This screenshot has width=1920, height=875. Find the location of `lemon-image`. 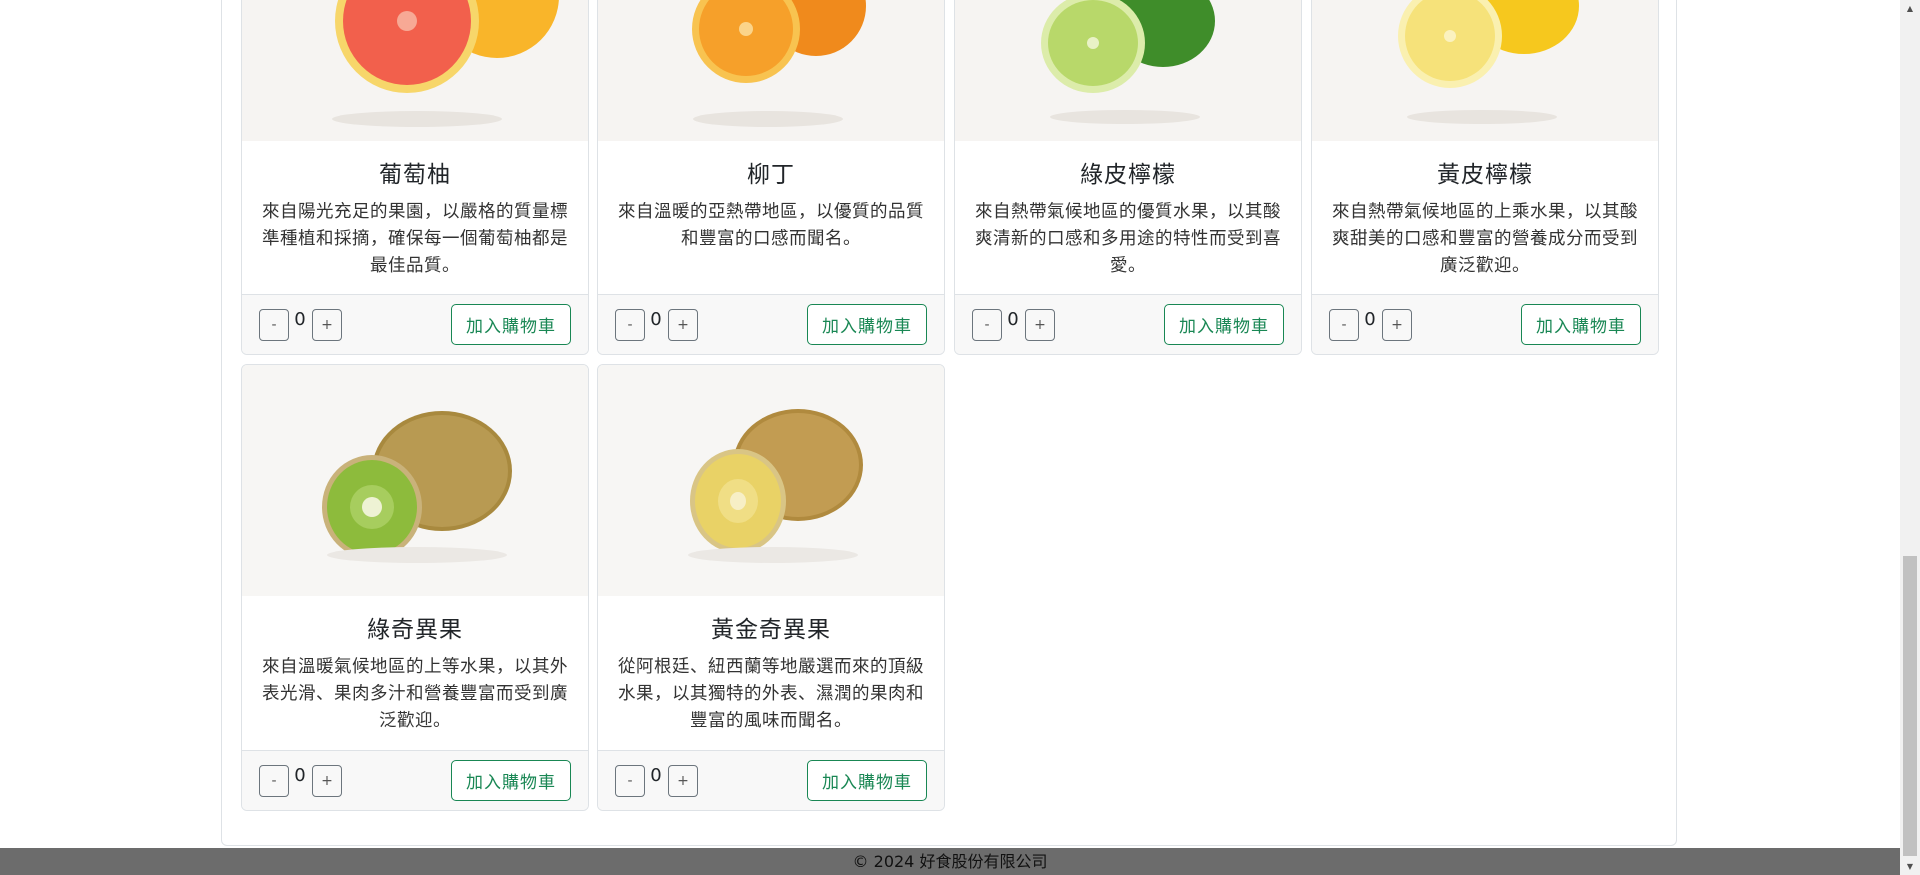

lemon-image is located at coordinates (1485, 70).